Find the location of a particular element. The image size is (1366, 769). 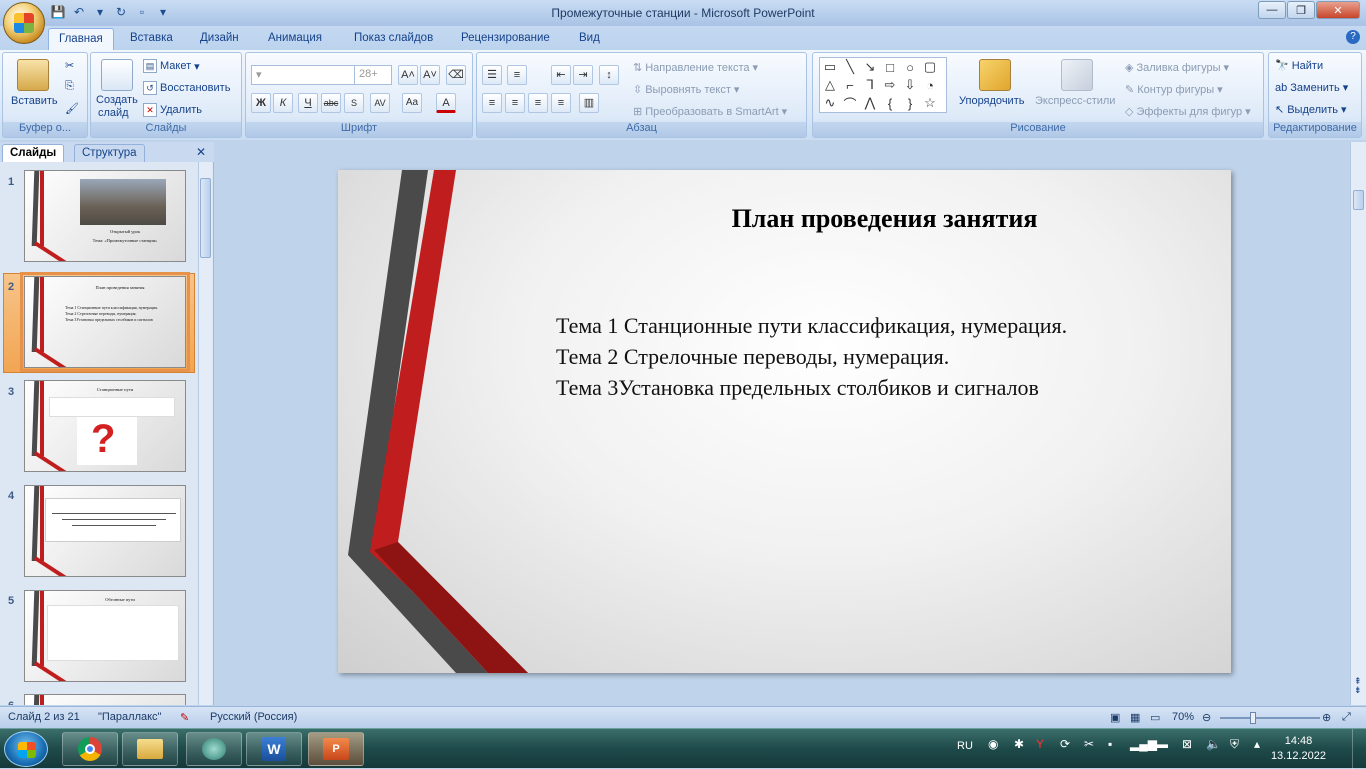

network-app-taskbar-button is located at coordinates (214, 749).